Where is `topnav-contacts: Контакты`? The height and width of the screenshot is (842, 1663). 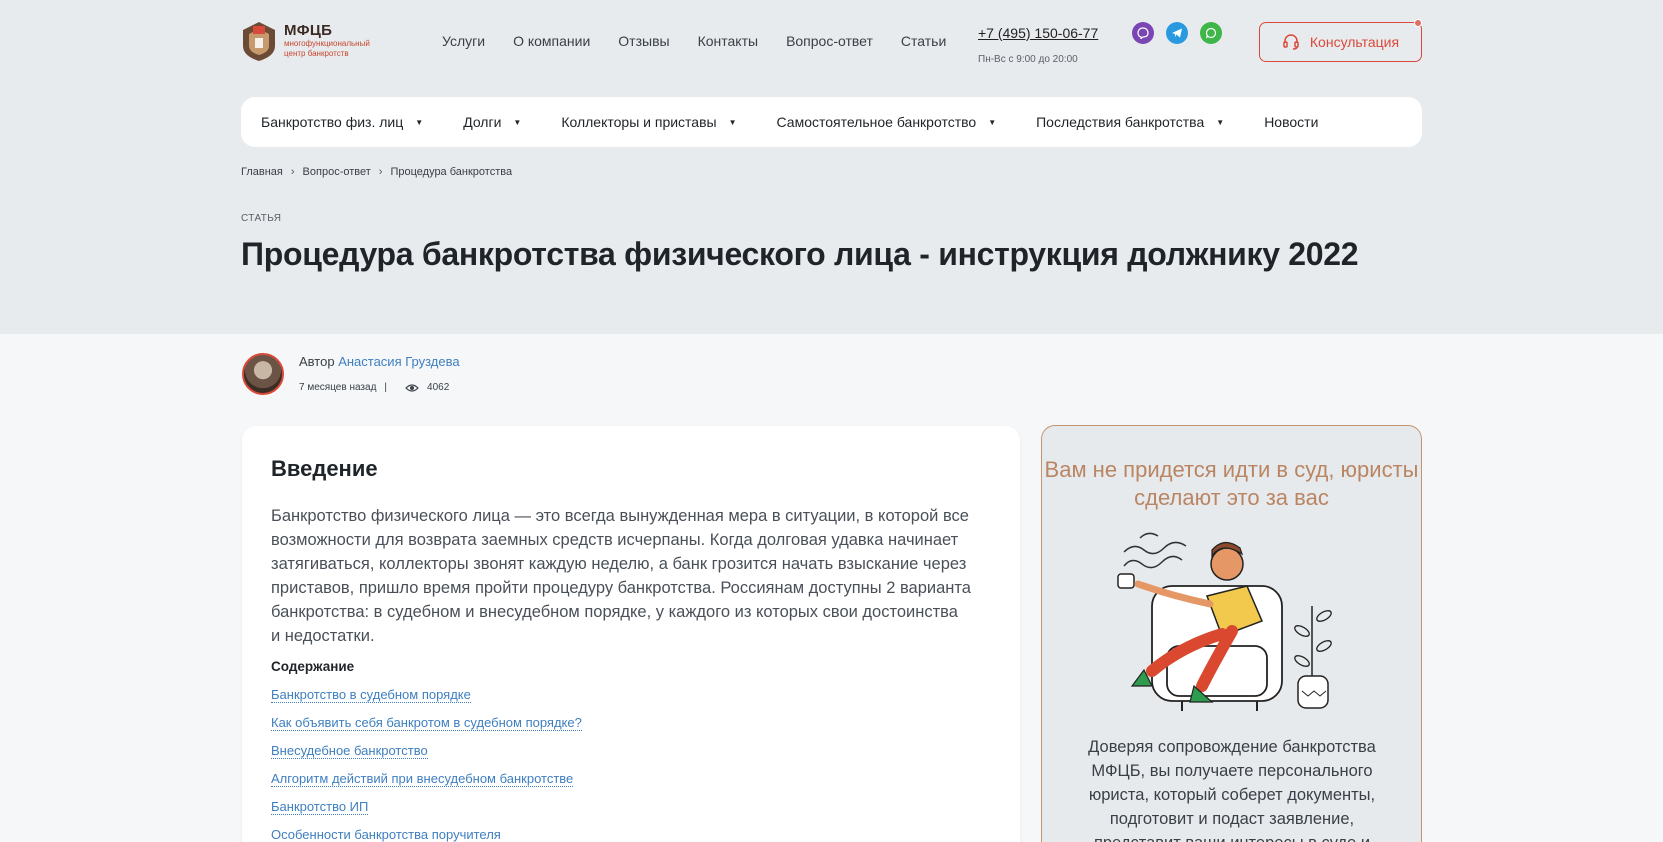 topnav-contacts: Контакты is located at coordinates (728, 41).